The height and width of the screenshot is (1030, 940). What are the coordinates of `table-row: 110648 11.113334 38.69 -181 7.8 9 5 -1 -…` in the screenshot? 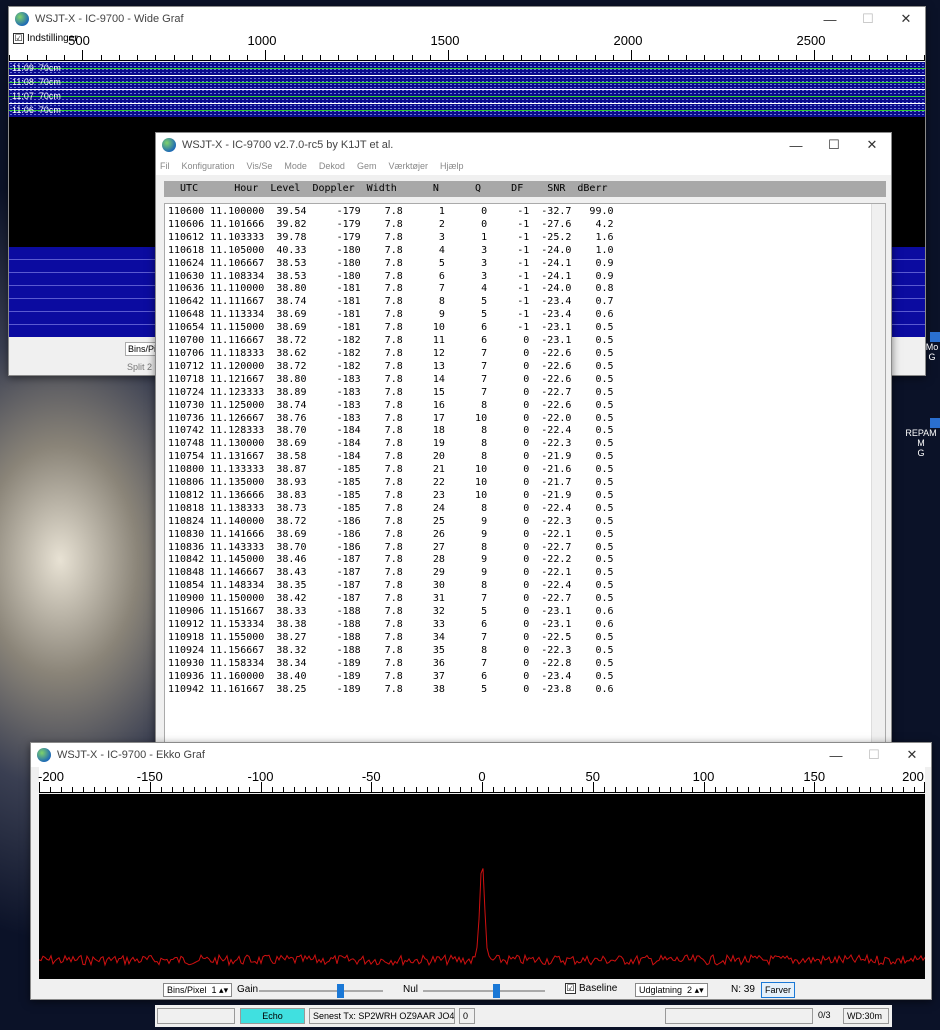 It's located at (391, 315).